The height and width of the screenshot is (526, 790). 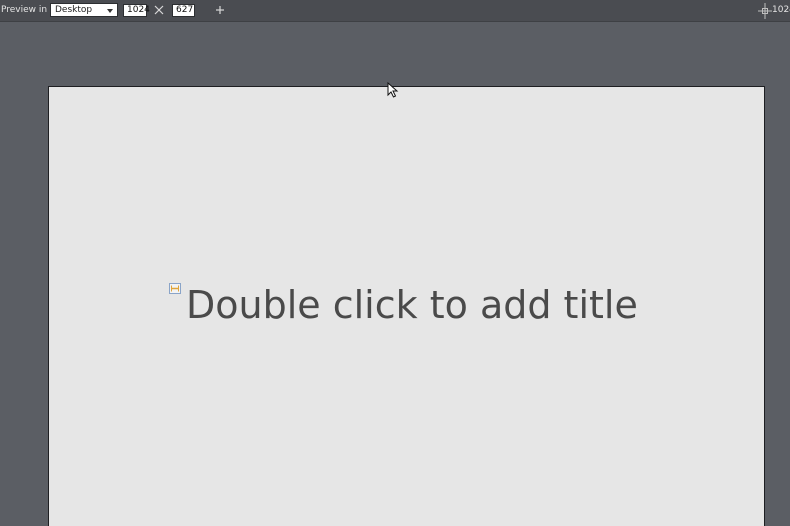 I want to click on ruler-width-value: 1024, so click(x=781, y=10).